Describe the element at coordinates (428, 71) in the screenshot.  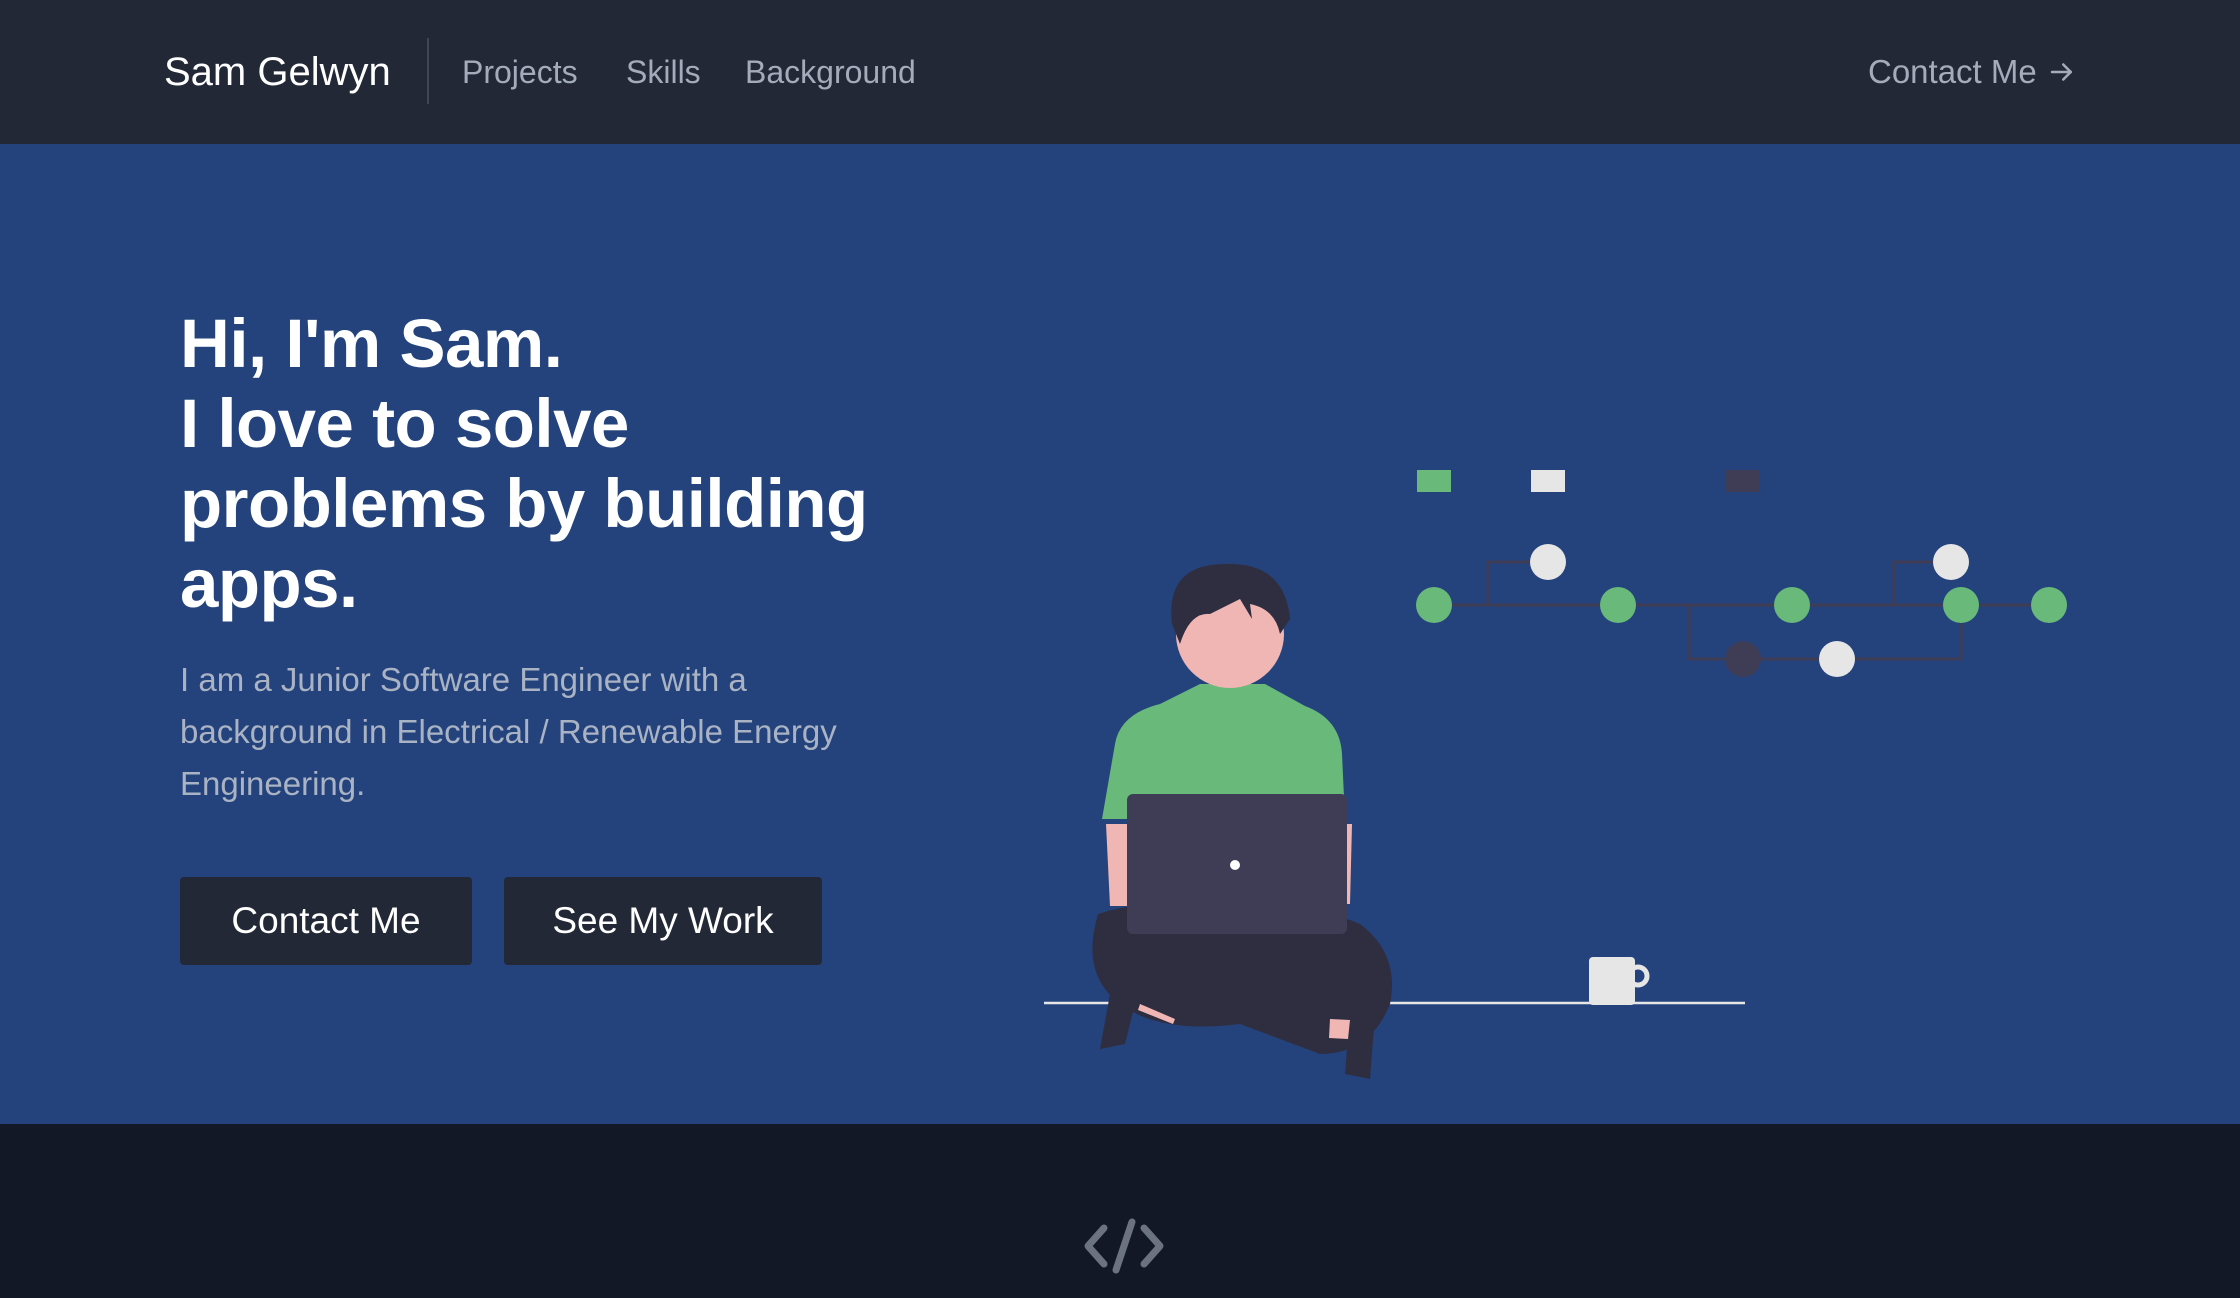
I see `header-divider` at that location.